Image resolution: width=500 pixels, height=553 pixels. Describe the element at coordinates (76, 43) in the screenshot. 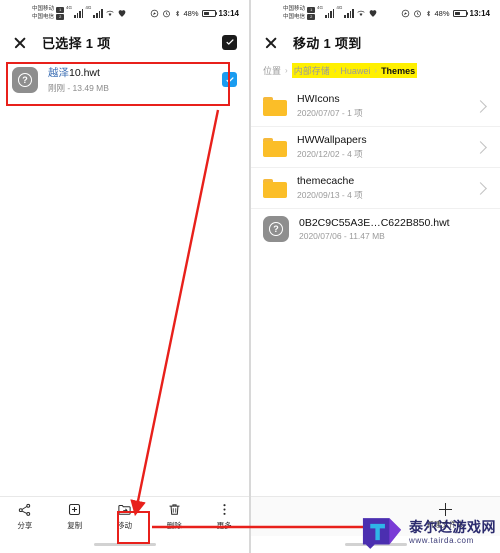

I see `left-page-title: 已选择 1 项` at that location.